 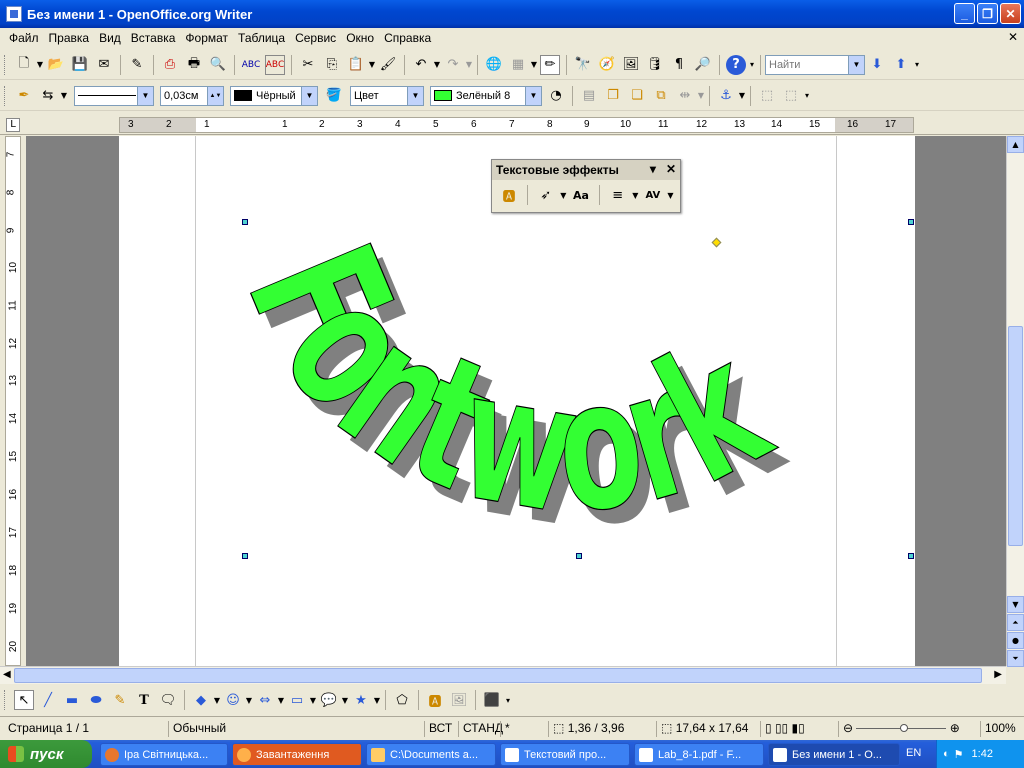 I want to click on flag-icon: ⚑, so click(x=959, y=754).